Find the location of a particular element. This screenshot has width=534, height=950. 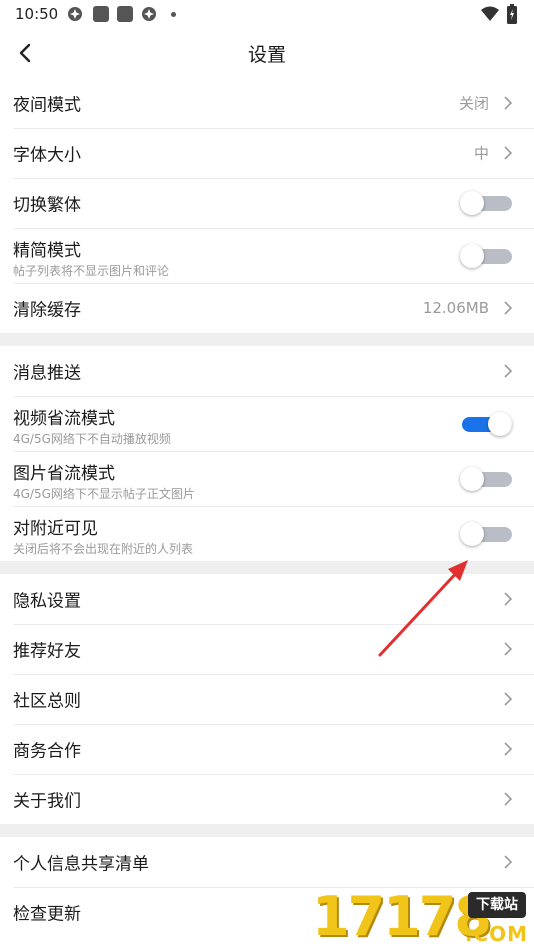

video-saver-toggle is located at coordinates (487, 424).